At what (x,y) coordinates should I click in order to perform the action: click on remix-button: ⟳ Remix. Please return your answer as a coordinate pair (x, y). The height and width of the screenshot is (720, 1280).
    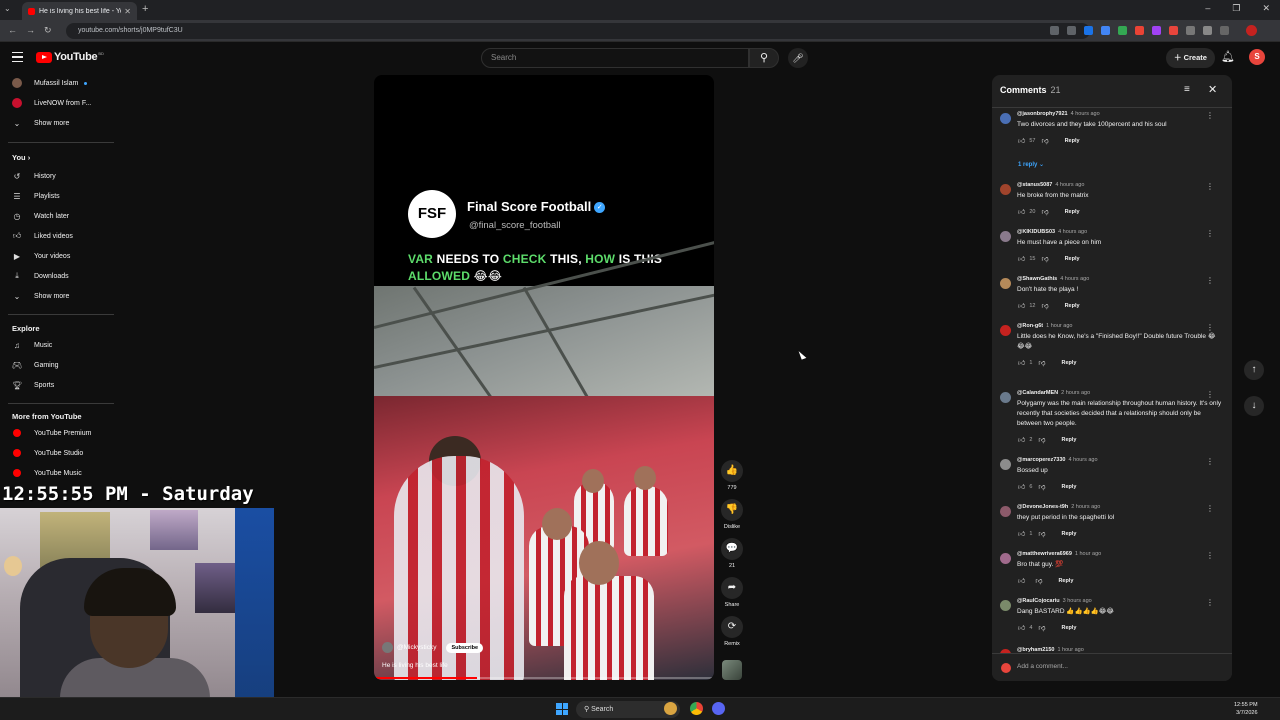
    Looking at the image, I should click on (732, 631).